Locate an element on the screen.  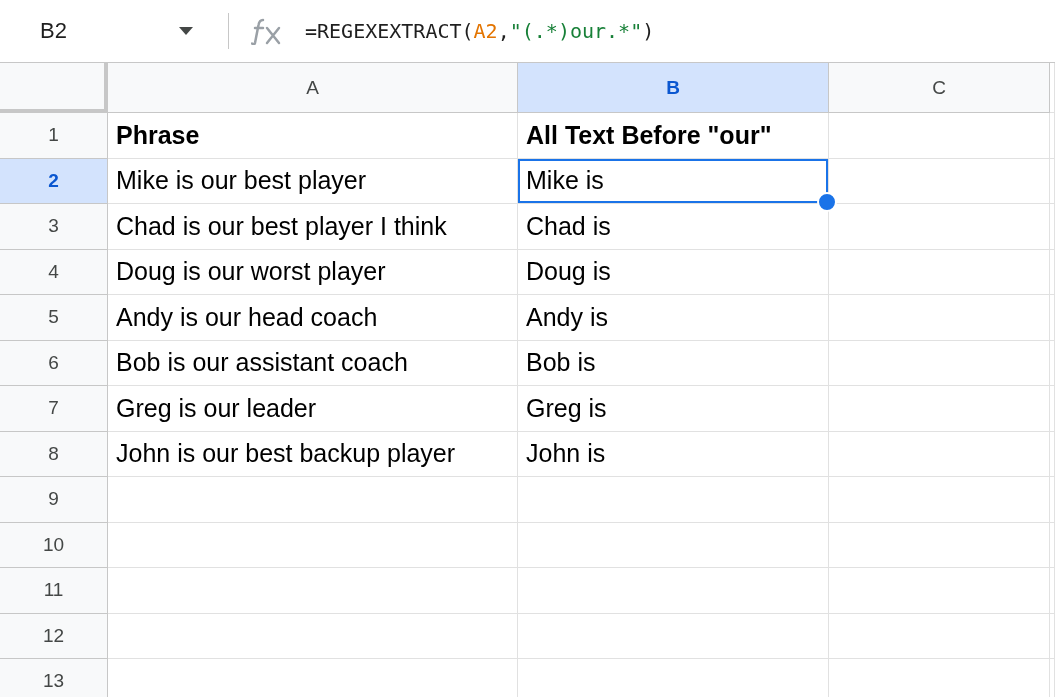
row-header: 5 is located at coordinates (54, 318).